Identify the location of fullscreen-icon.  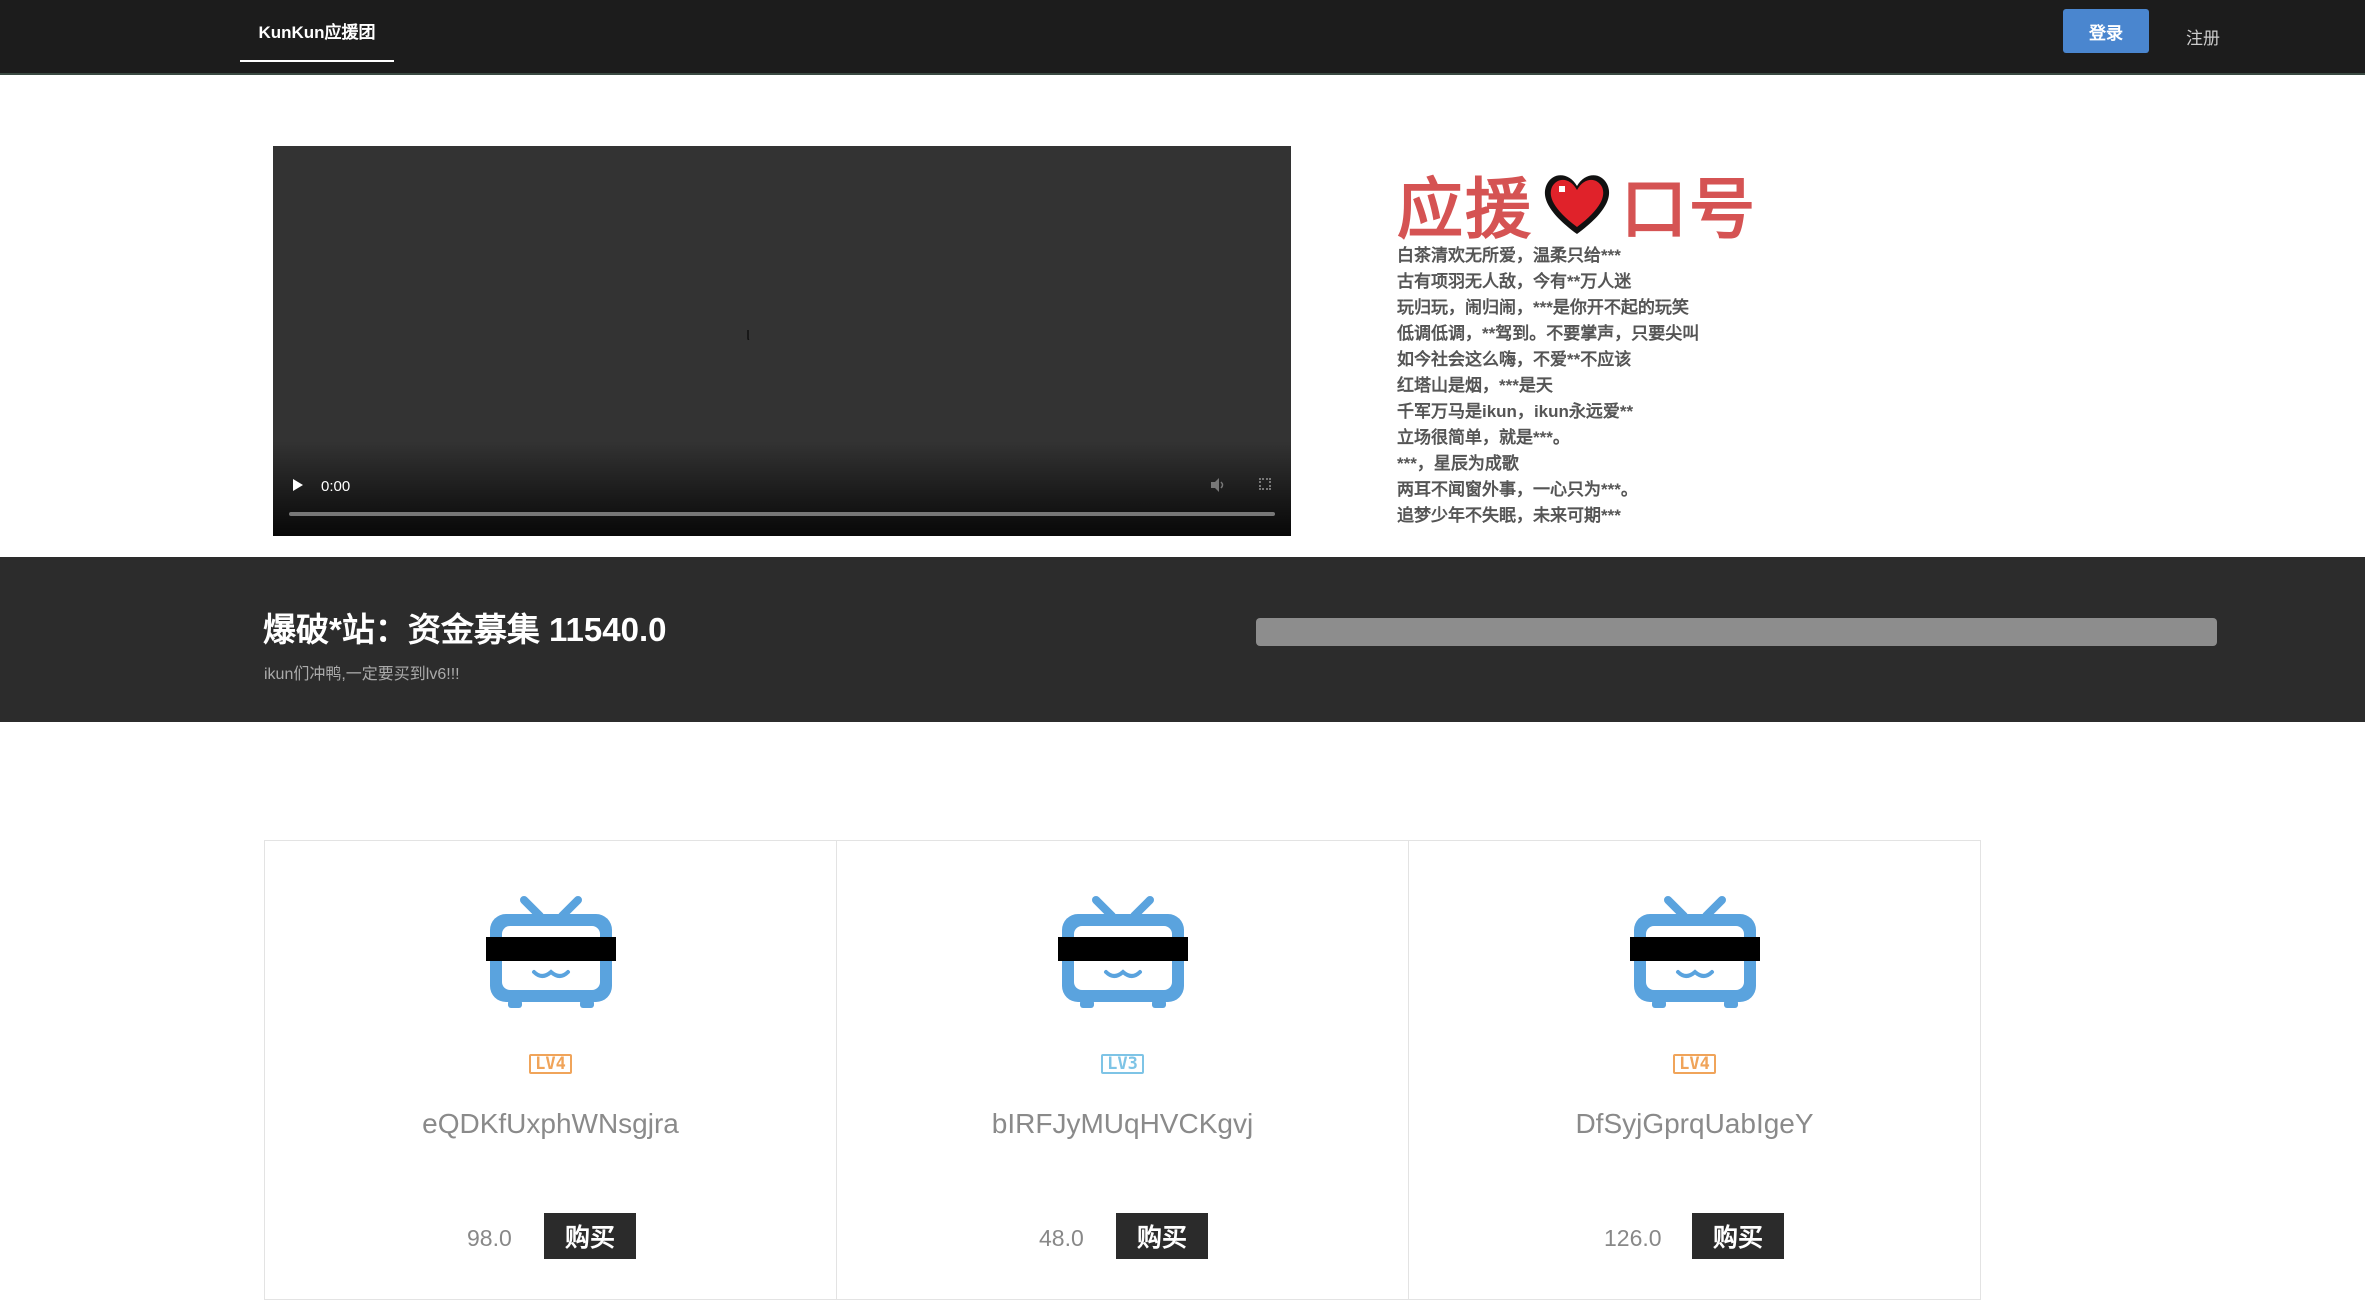
(1265, 484).